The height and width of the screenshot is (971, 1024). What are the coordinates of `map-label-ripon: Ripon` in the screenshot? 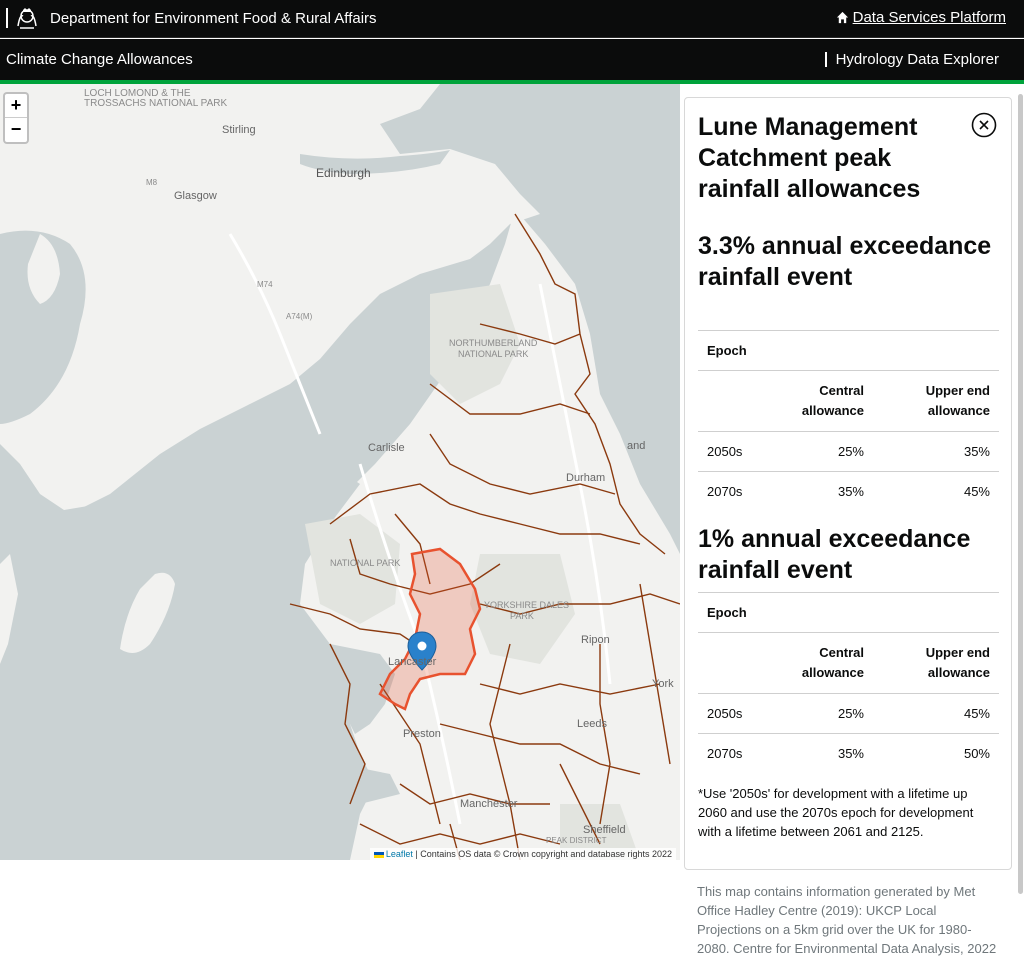 It's located at (595, 640).